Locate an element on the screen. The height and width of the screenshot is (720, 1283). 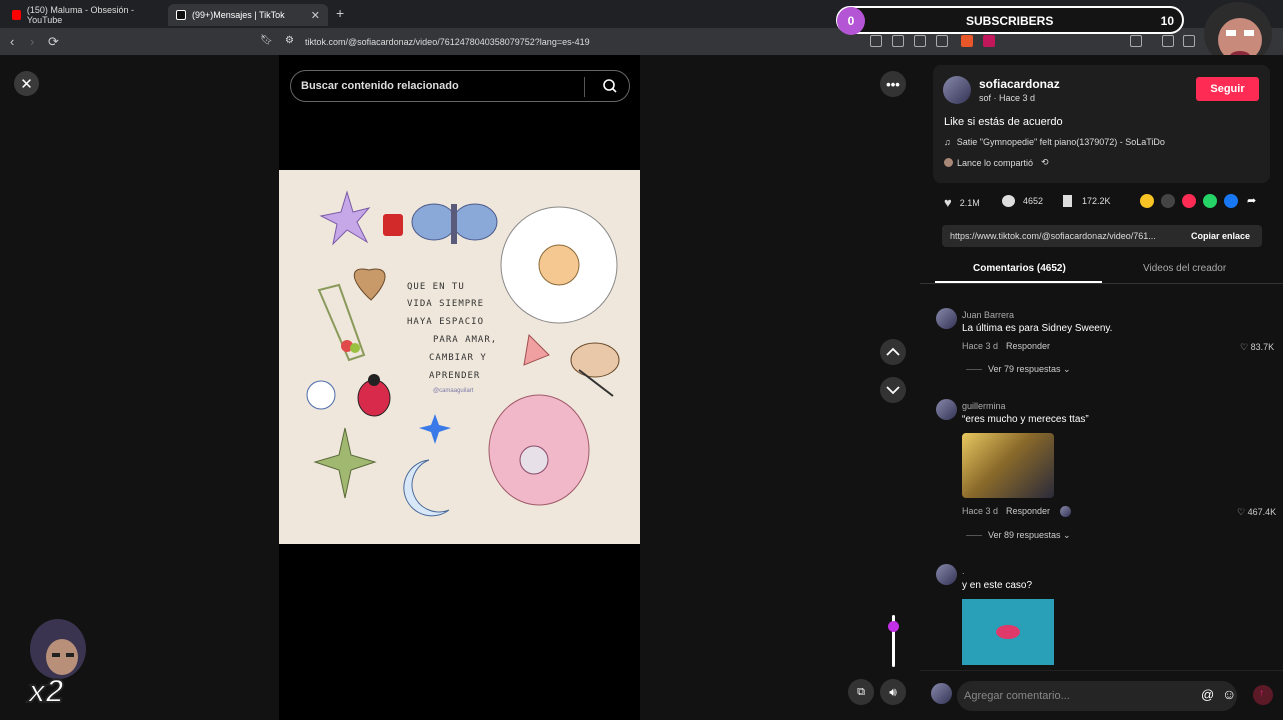
comment-like: ♡ 467.4K is located at coordinates (1256, 512).